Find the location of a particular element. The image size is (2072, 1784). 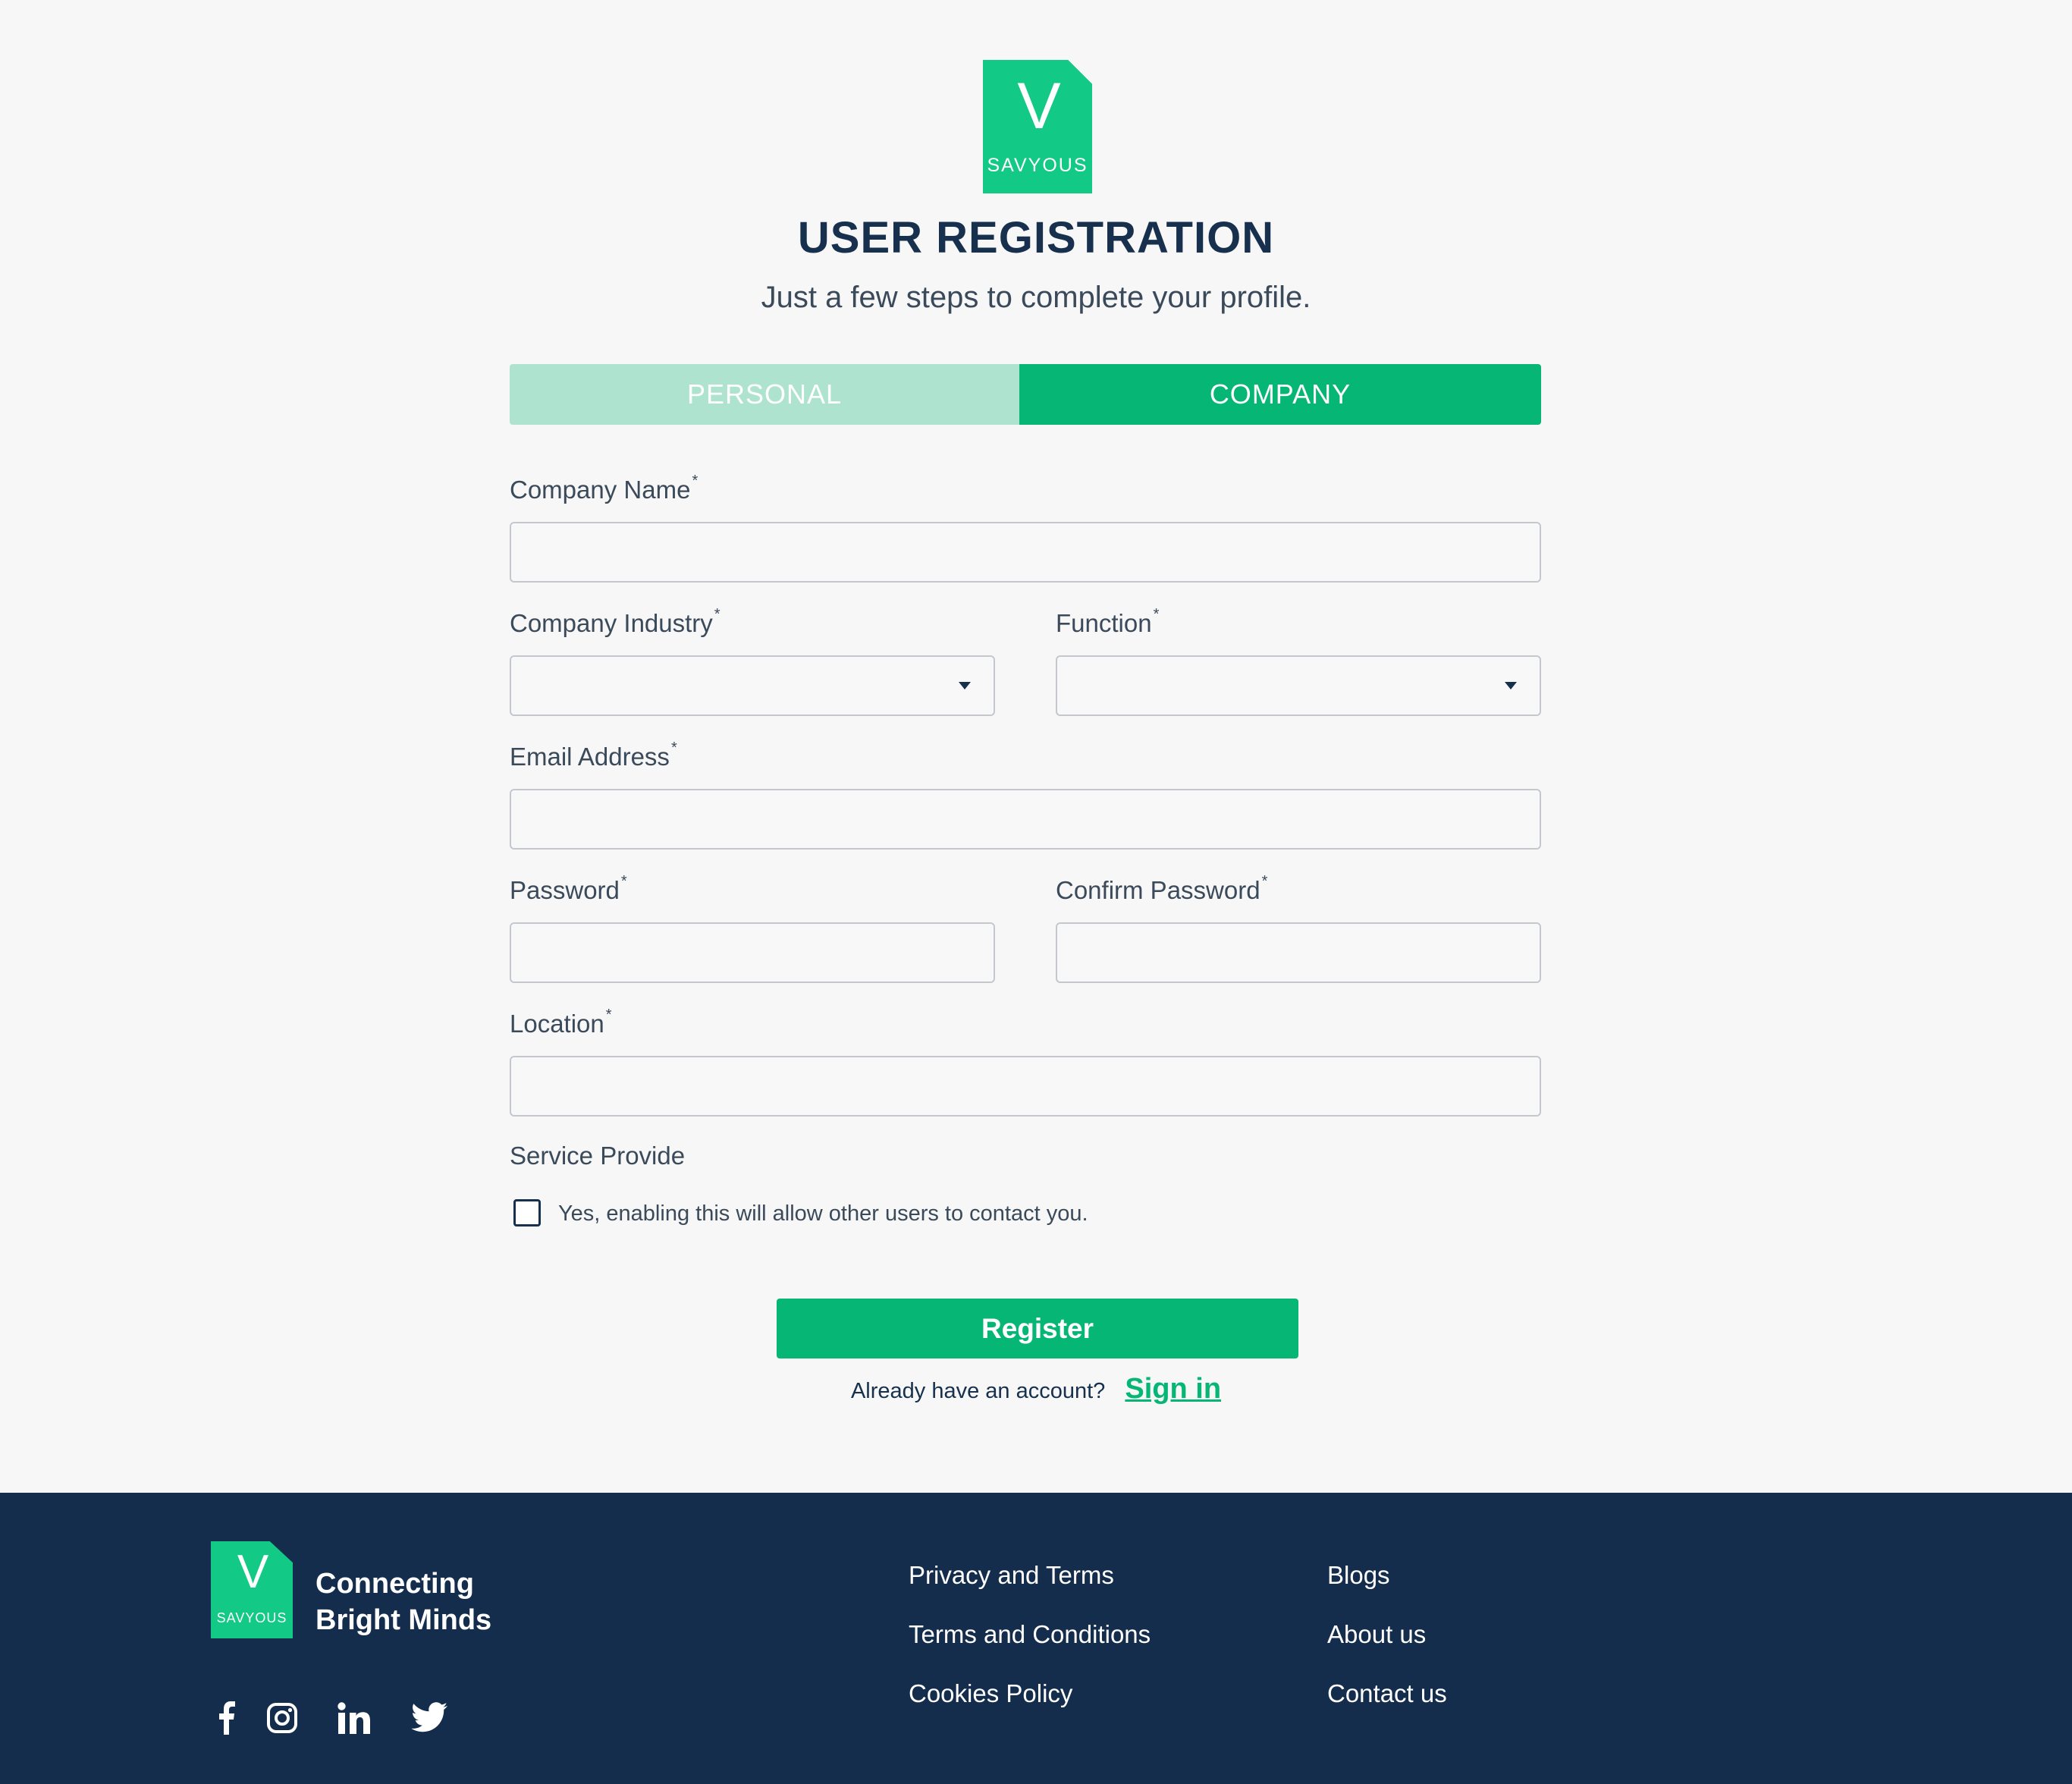

footer-tagline: Connecting Bright Minds is located at coordinates (403, 1602).